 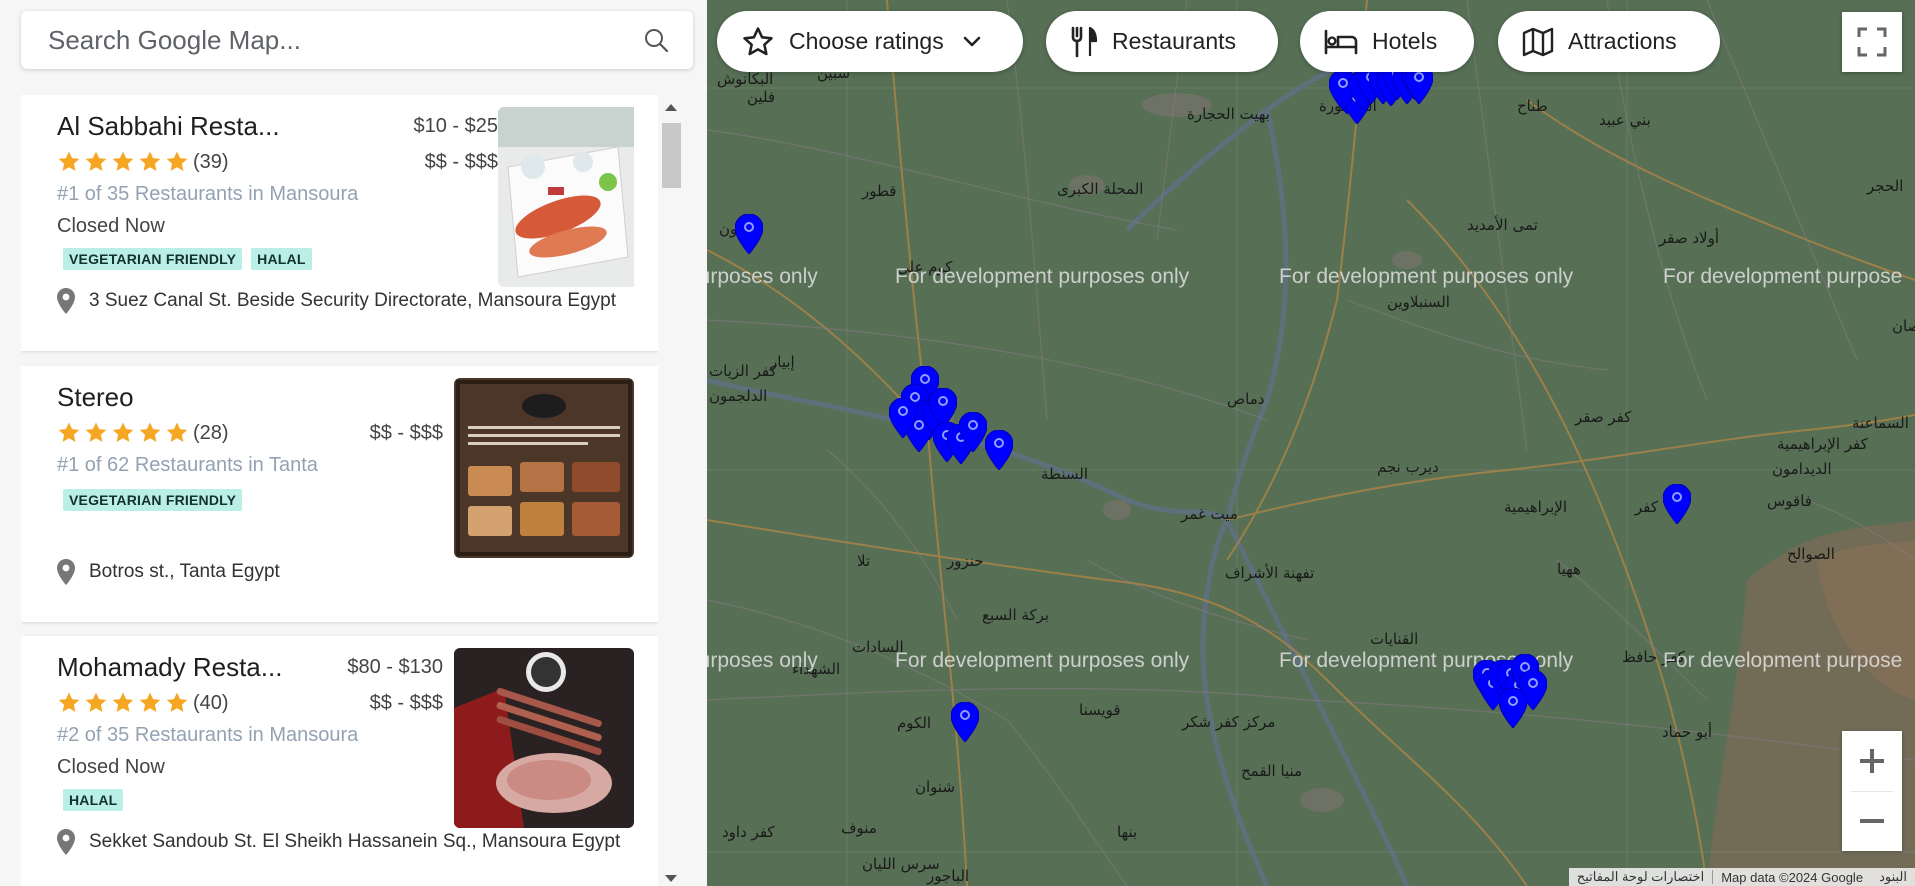 What do you see at coordinates (745, 79) in the screenshot?
I see `map-place-label: البكاتوش` at bounding box center [745, 79].